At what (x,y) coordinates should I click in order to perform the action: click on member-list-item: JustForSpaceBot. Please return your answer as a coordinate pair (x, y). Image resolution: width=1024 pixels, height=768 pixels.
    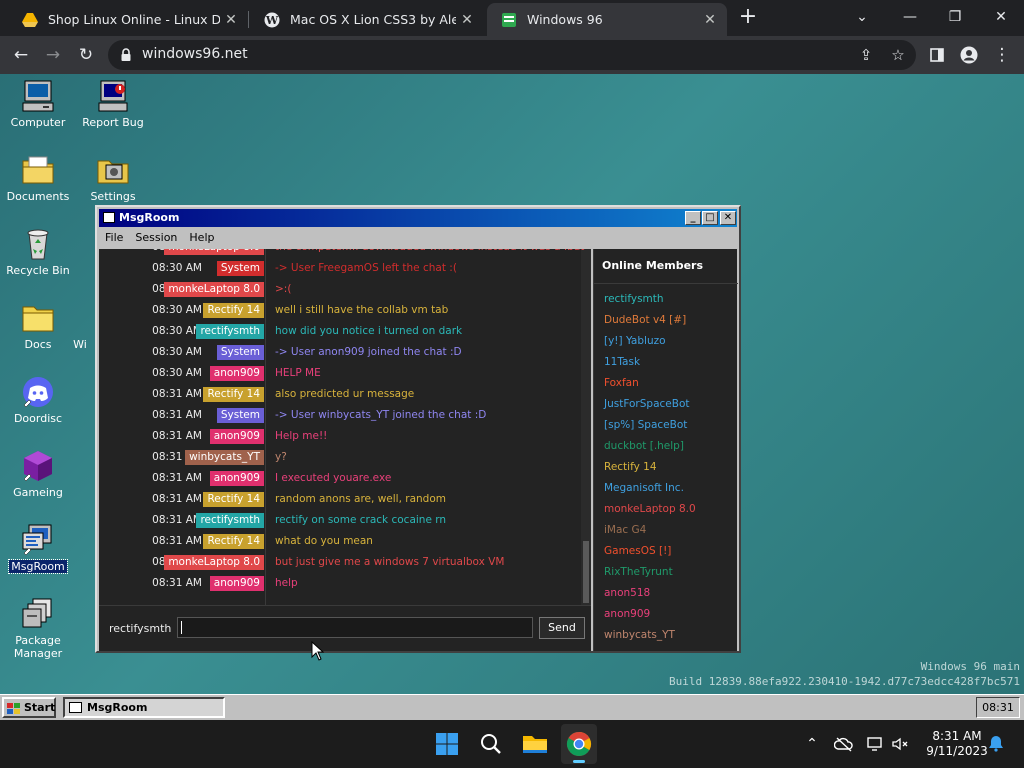
    Looking at the image, I should click on (647, 404).